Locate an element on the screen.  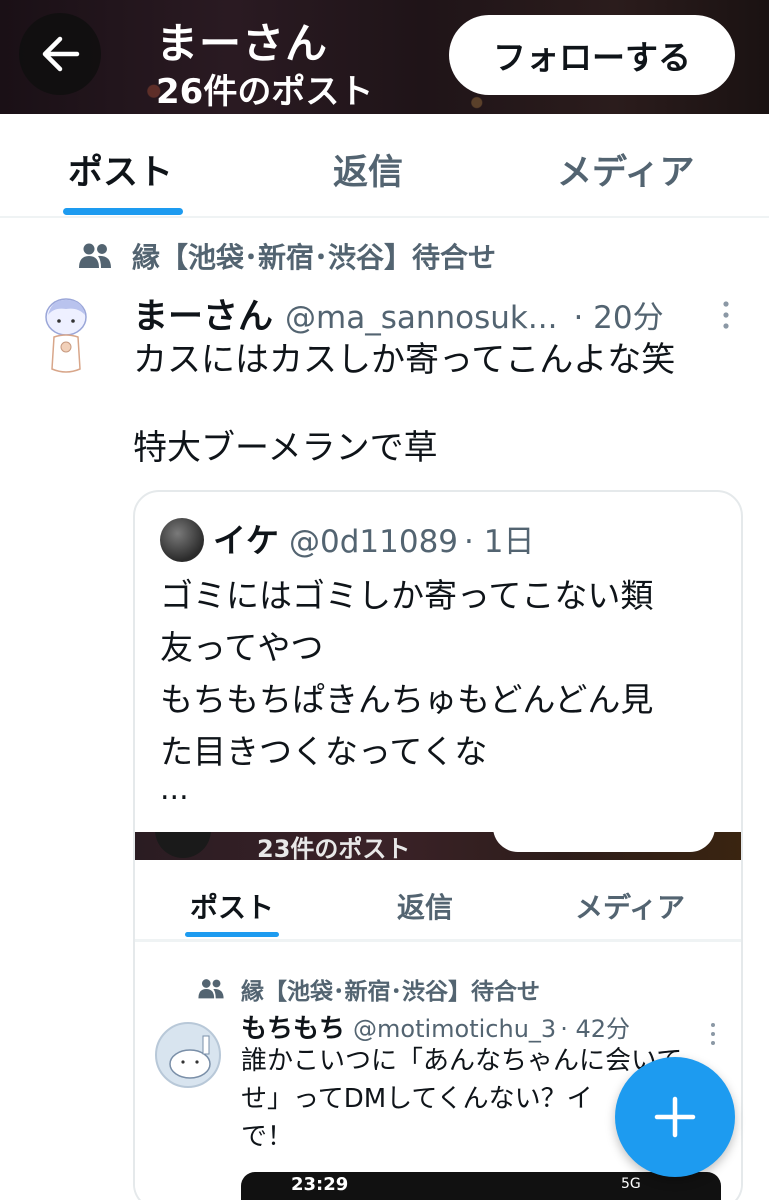
profile-header: まーさん 26件のポスト フォローする is located at coordinates (384, 57).